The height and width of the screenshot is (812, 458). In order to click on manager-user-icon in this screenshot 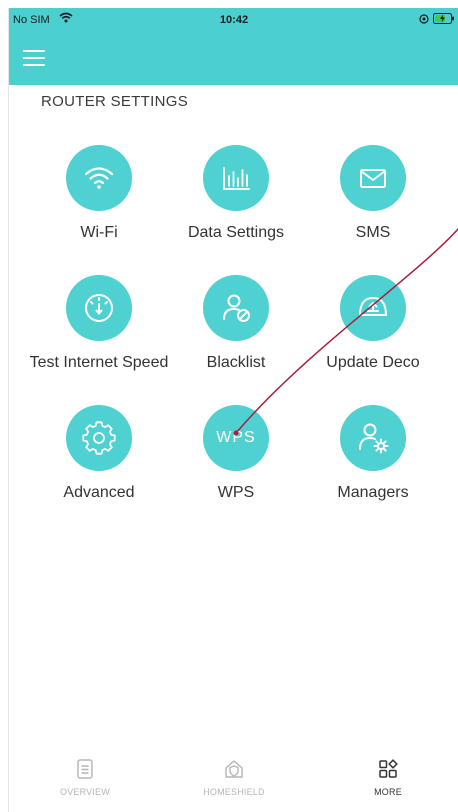, I will do `click(373, 438)`.